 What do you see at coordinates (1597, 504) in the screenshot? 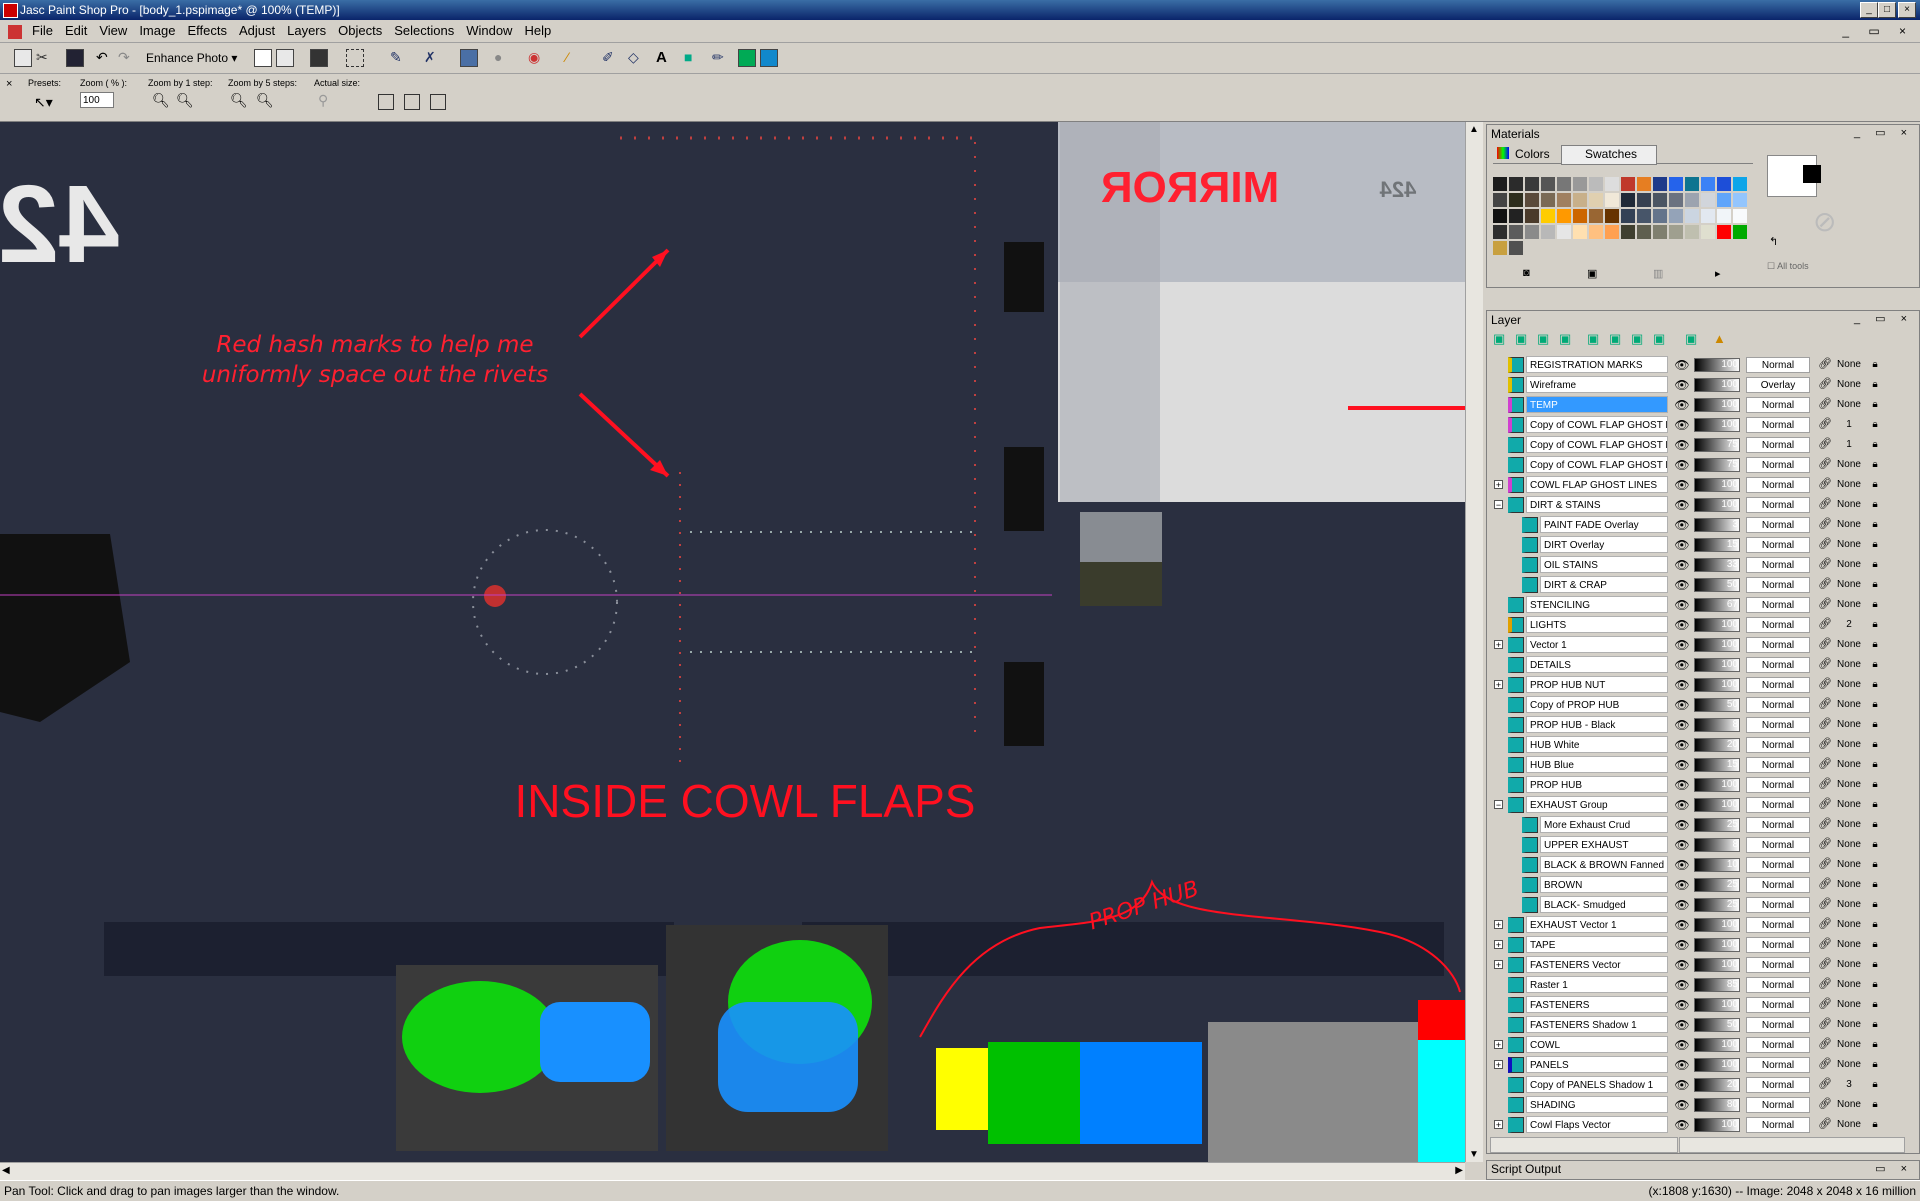
I see `layer-name: DIRT & STAINS` at bounding box center [1597, 504].